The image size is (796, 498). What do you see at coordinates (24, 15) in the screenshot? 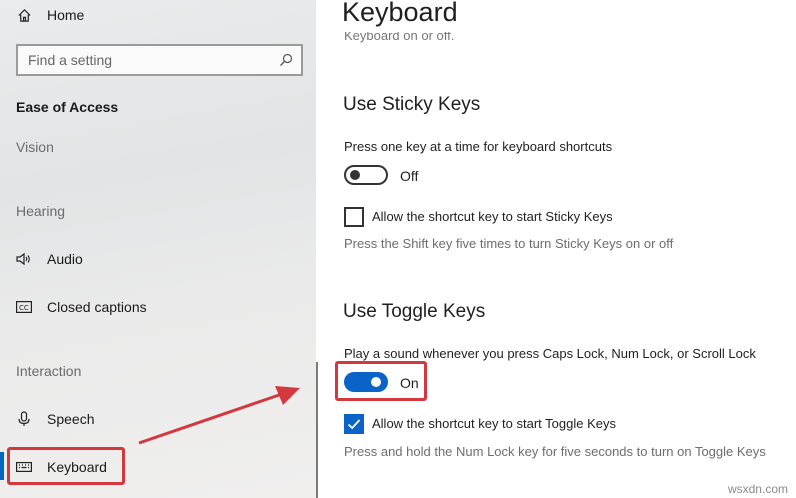
I see `home-icon` at bounding box center [24, 15].